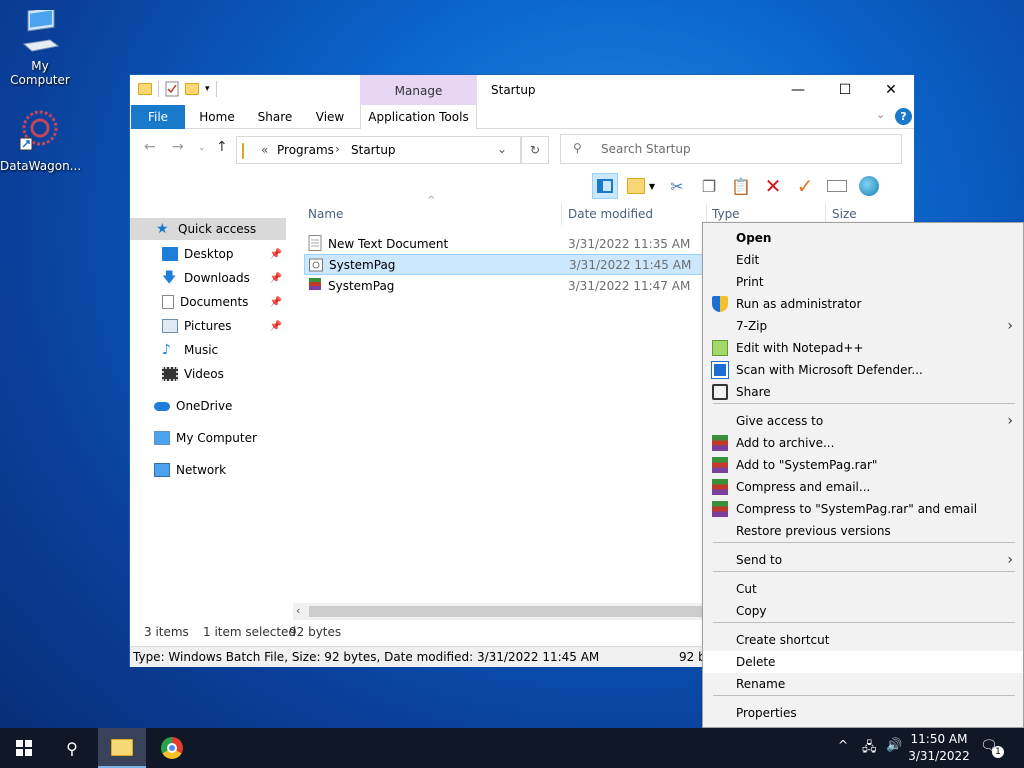  What do you see at coordinates (145, 89) in the screenshot?
I see `folder-icon` at bounding box center [145, 89].